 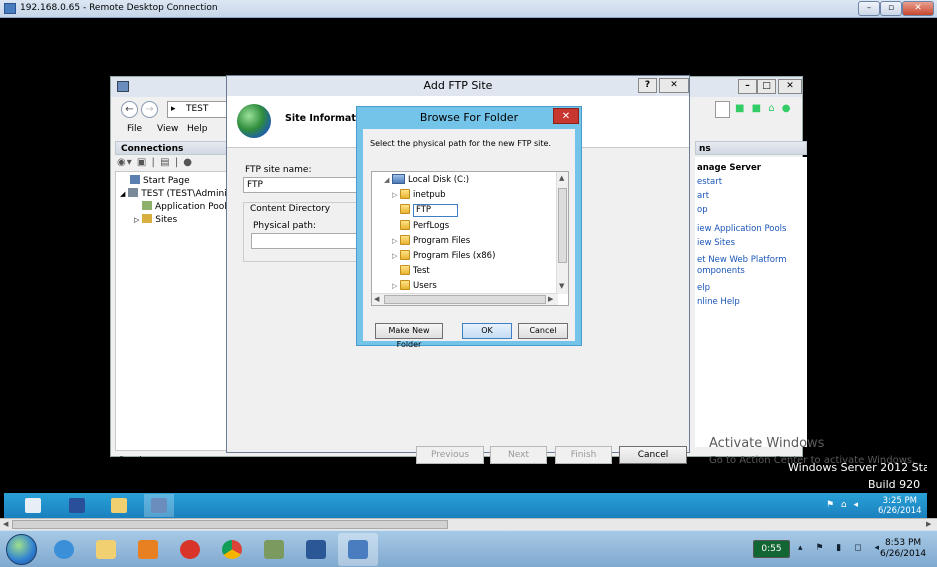 What do you see at coordinates (674, 85) in the screenshot?
I see `ftp-close-button: ✕` at bounding box center [674, 85].